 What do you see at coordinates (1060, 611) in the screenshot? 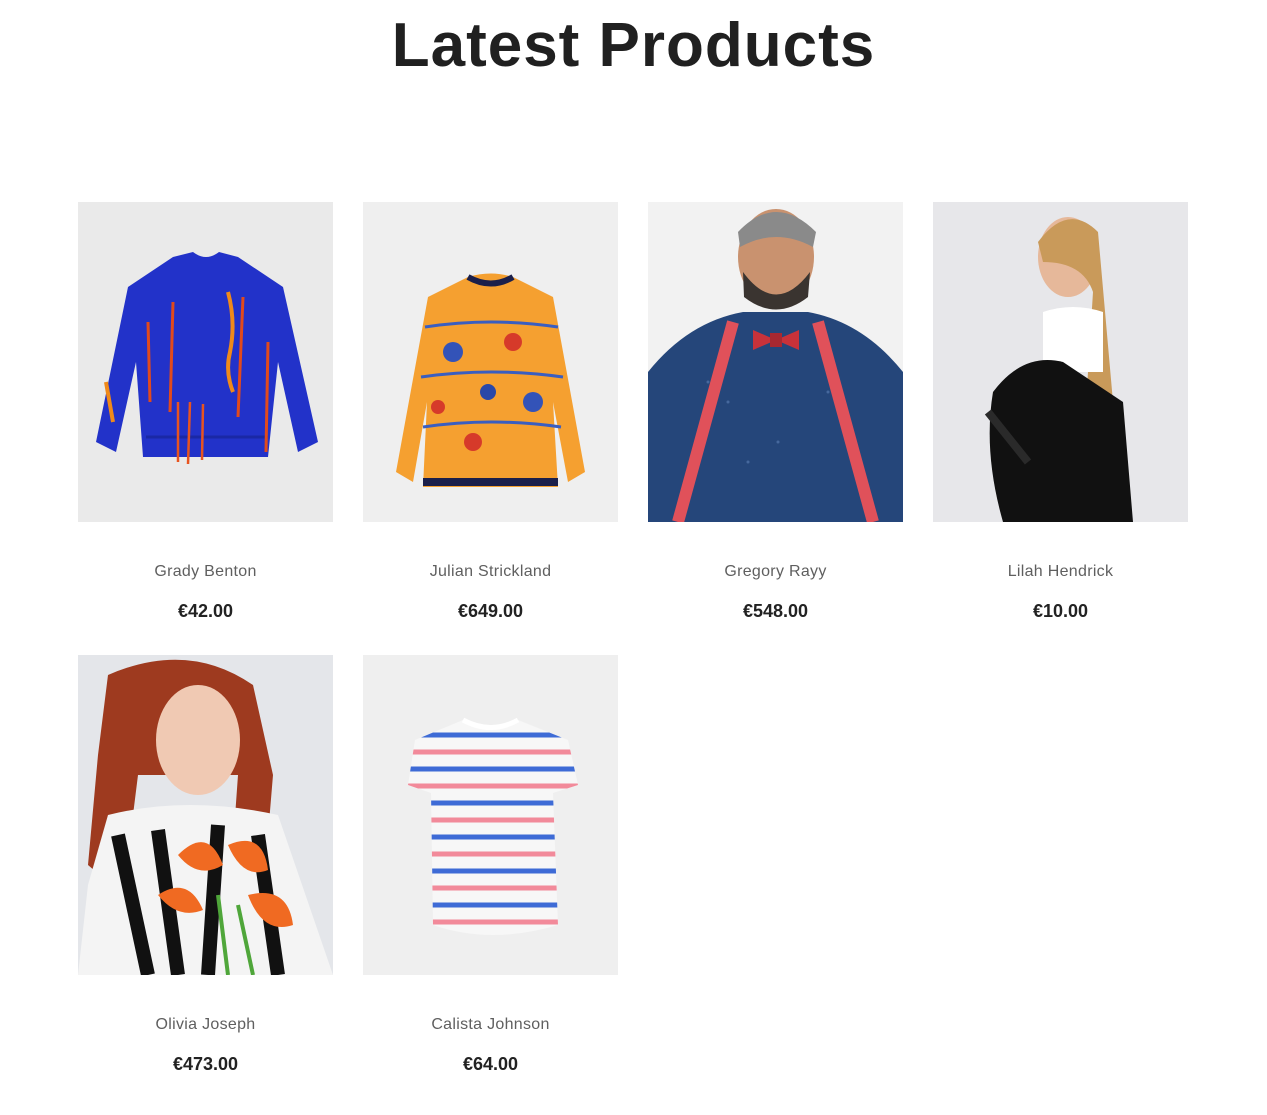
I see `product-price: €10.00` at bounding box center [1060, 611].